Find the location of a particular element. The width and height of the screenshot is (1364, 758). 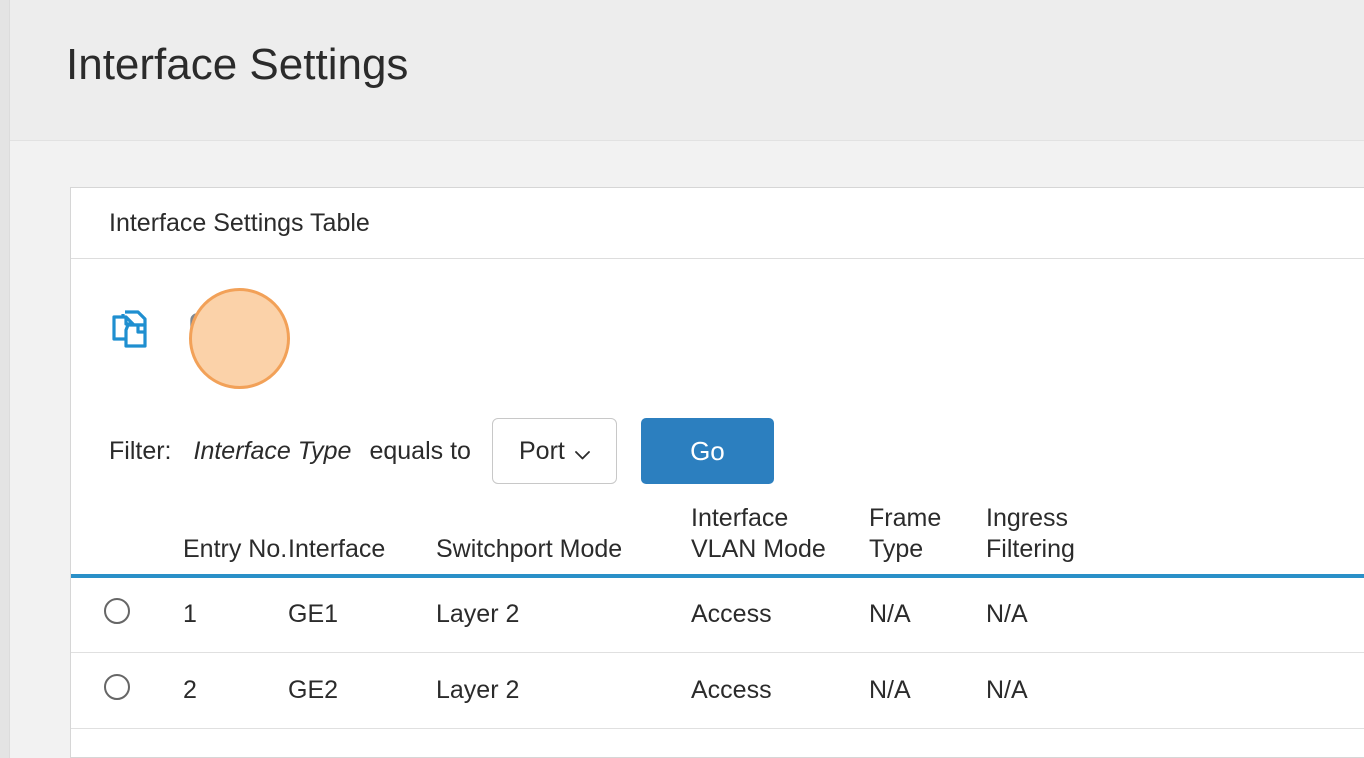

table-row: 1 GE1 Layer 2 Access N/A N/A is located at coordinates (717, 614).